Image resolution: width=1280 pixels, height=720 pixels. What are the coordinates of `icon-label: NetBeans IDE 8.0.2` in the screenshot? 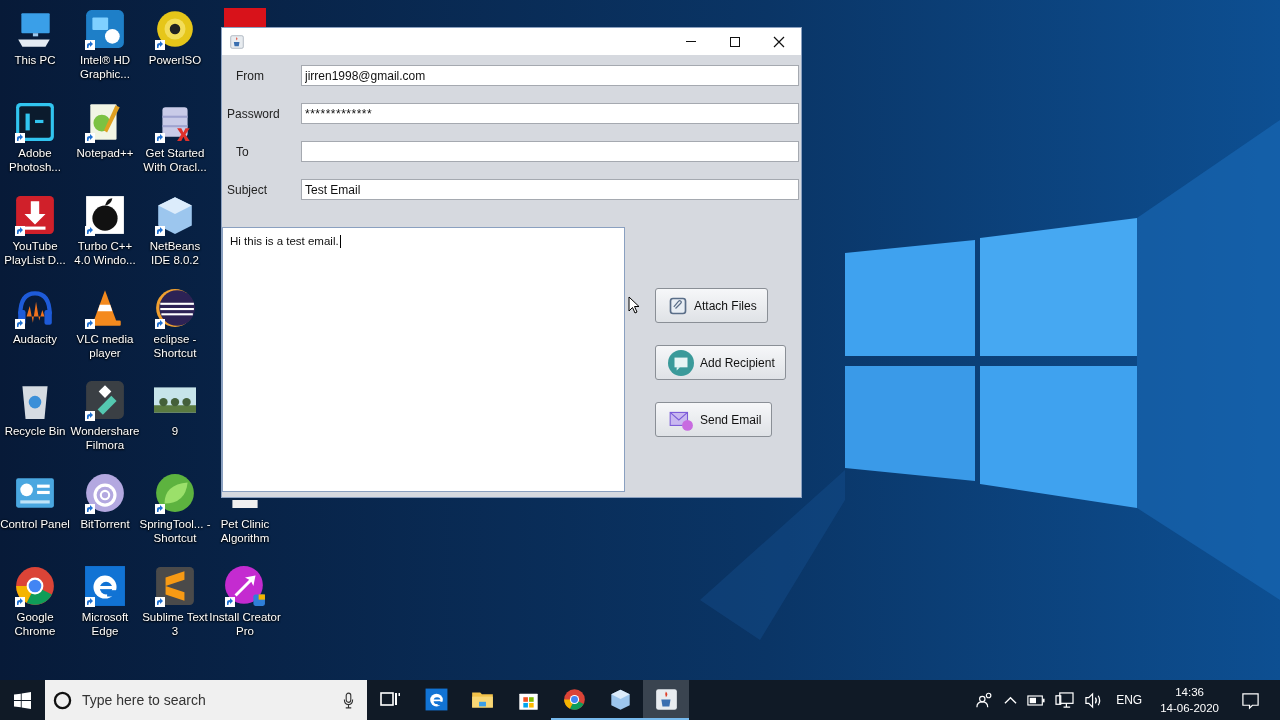 It's located at (175, 252).